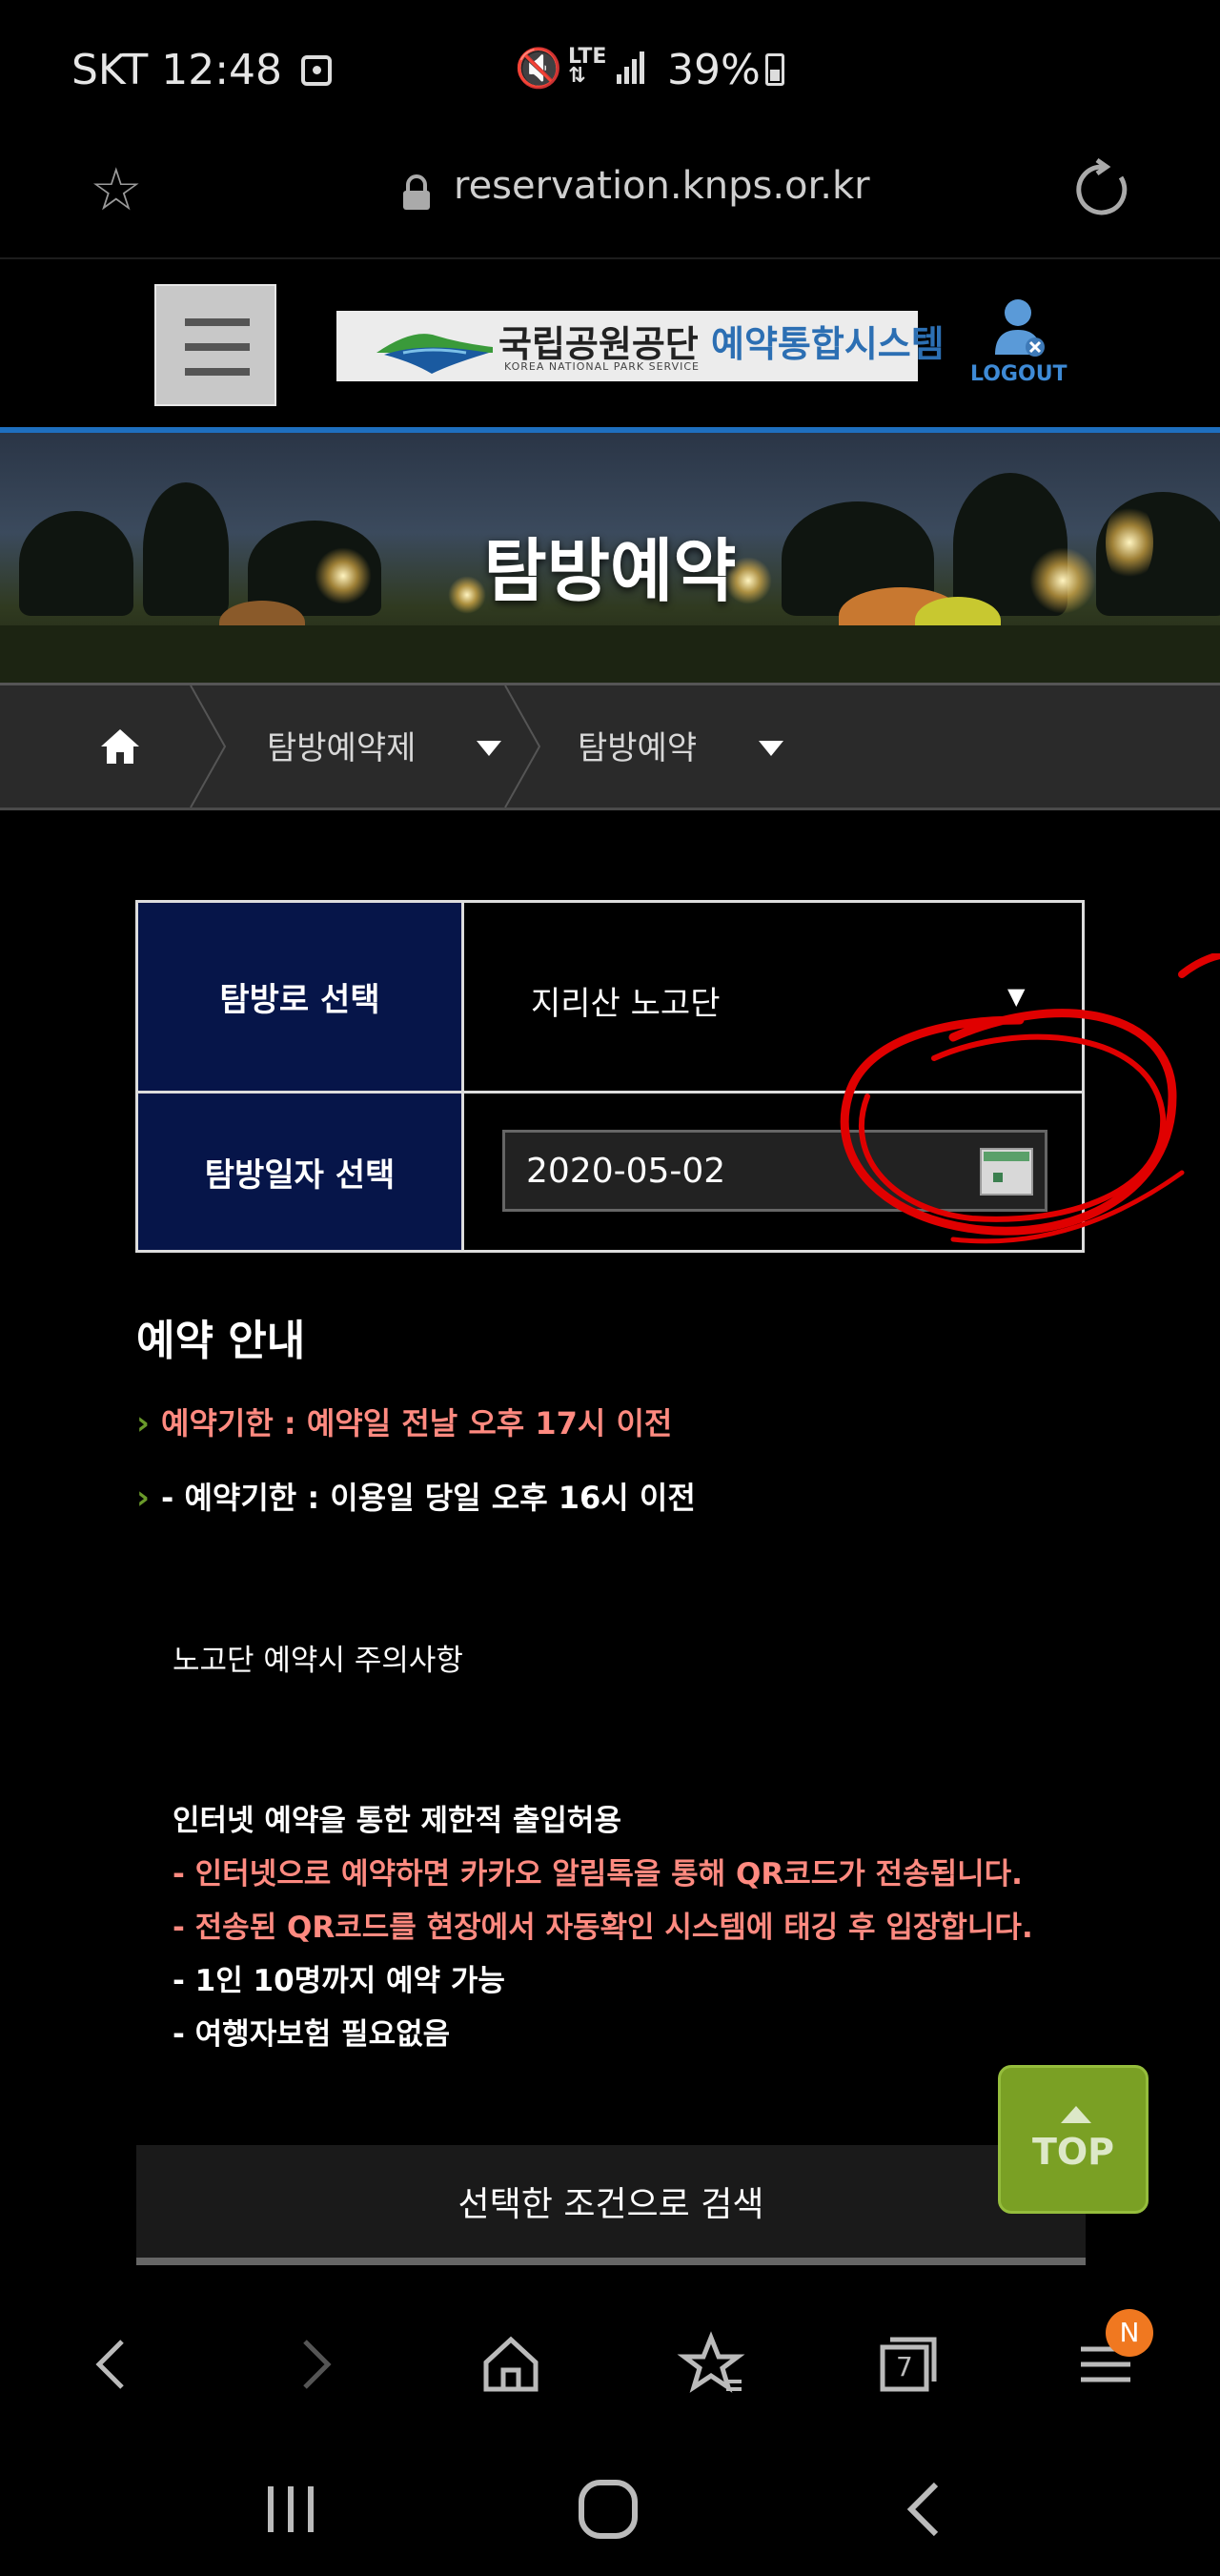 The height and width of the screenshot is (2576, 1220). Describe the element at coordinates (318, 1661) in the screenshot. I see `notice-heading: 노고단 예약시 주의사항` at that location.